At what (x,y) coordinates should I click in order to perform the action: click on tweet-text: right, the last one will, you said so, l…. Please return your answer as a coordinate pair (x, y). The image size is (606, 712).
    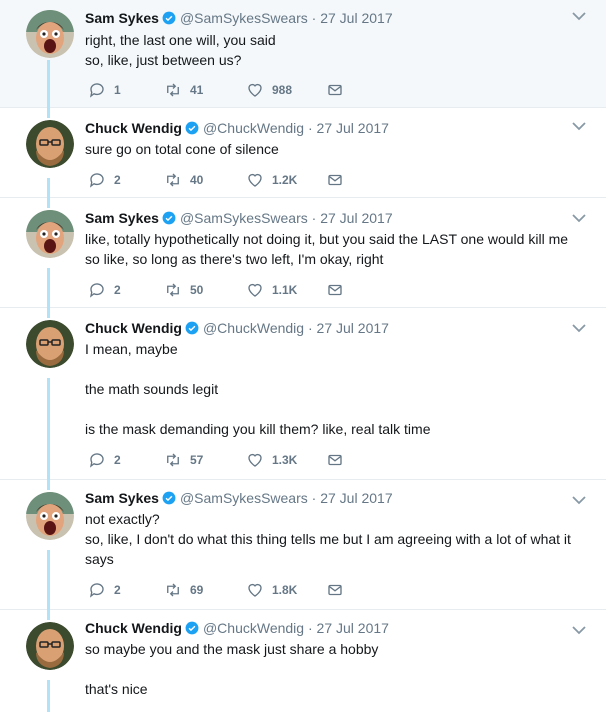
    Looking at the image, I should click on (337, 50).